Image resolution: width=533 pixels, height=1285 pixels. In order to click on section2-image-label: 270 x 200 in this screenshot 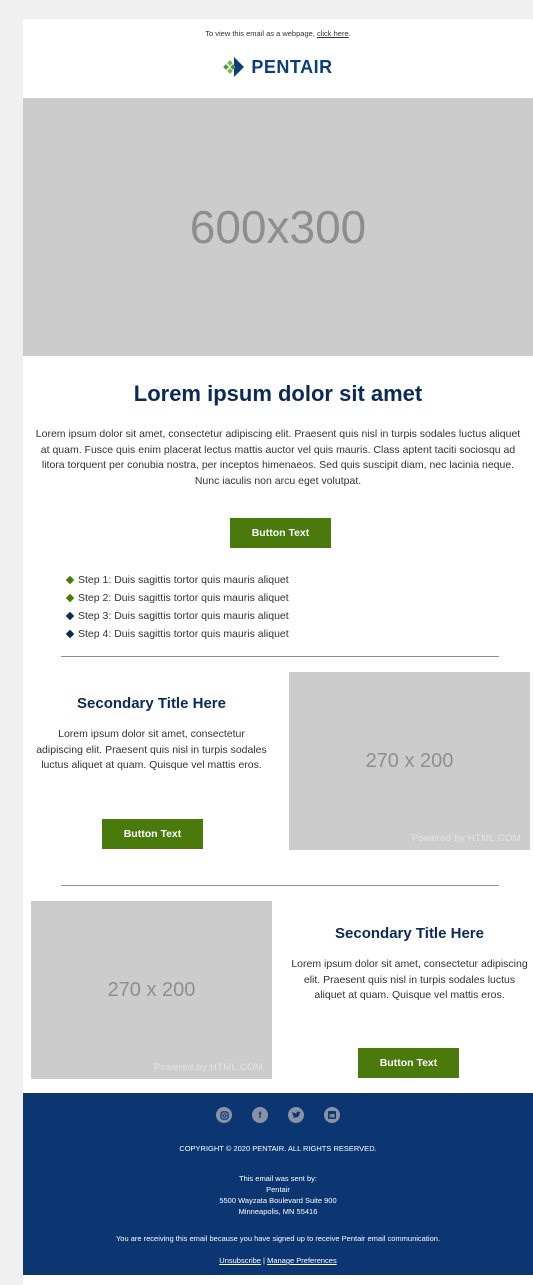, I will do `click(151, 989)`.